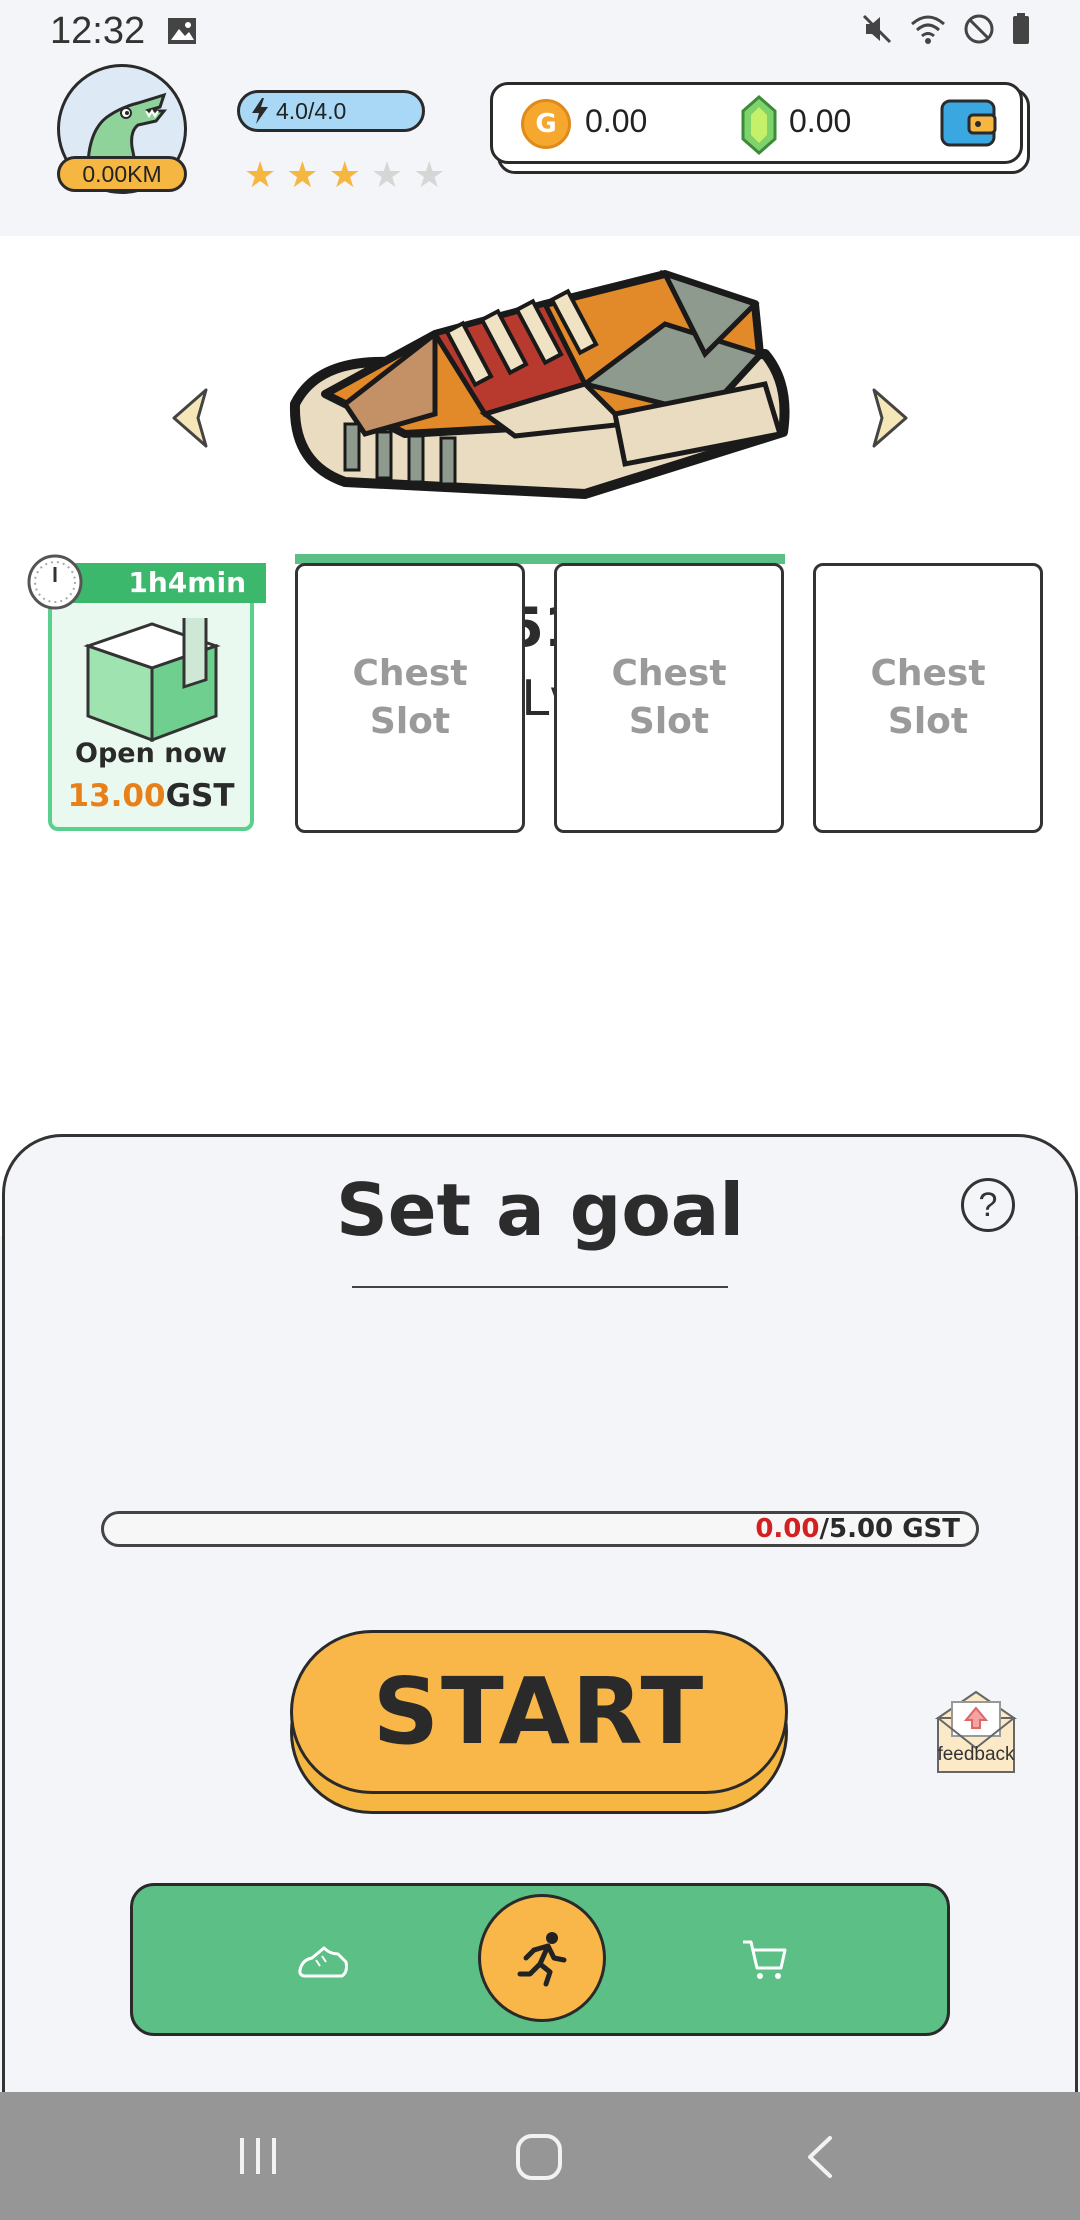 Image resolution: width=1080 pixels, height=2220 pixels. I want to click on tab-run, so click(542, 1958).